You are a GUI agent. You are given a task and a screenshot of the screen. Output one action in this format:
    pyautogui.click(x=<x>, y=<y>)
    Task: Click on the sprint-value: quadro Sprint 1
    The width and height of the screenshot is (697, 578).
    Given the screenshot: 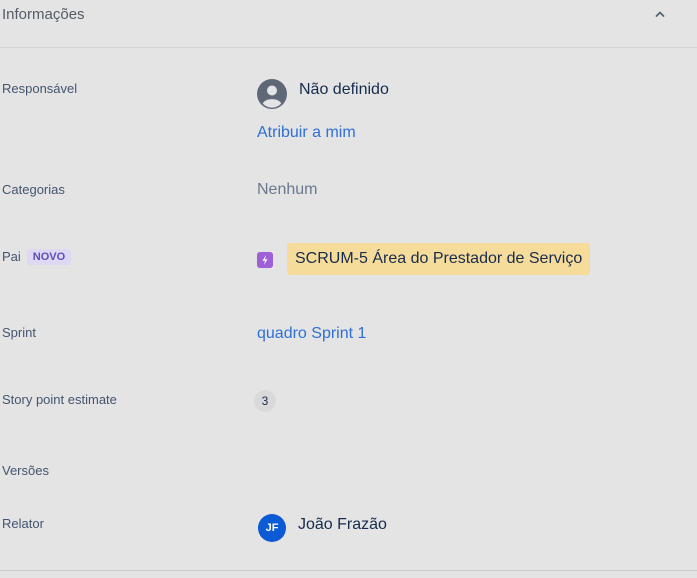 What is the action you would take?
    pyautogui.click(x=311, y=334)
    